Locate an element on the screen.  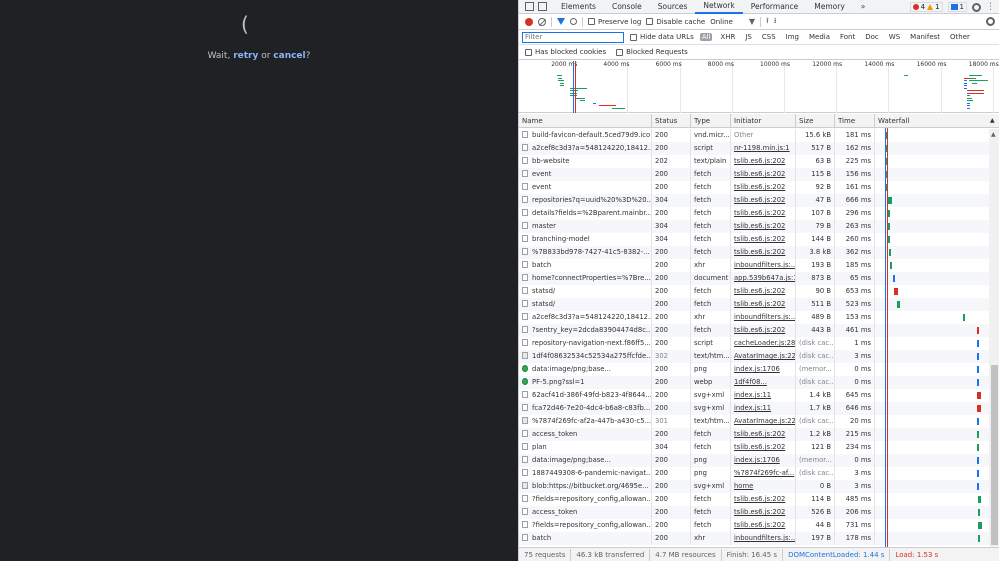
messages-badge: 1 is located at coordinates (957, 7).